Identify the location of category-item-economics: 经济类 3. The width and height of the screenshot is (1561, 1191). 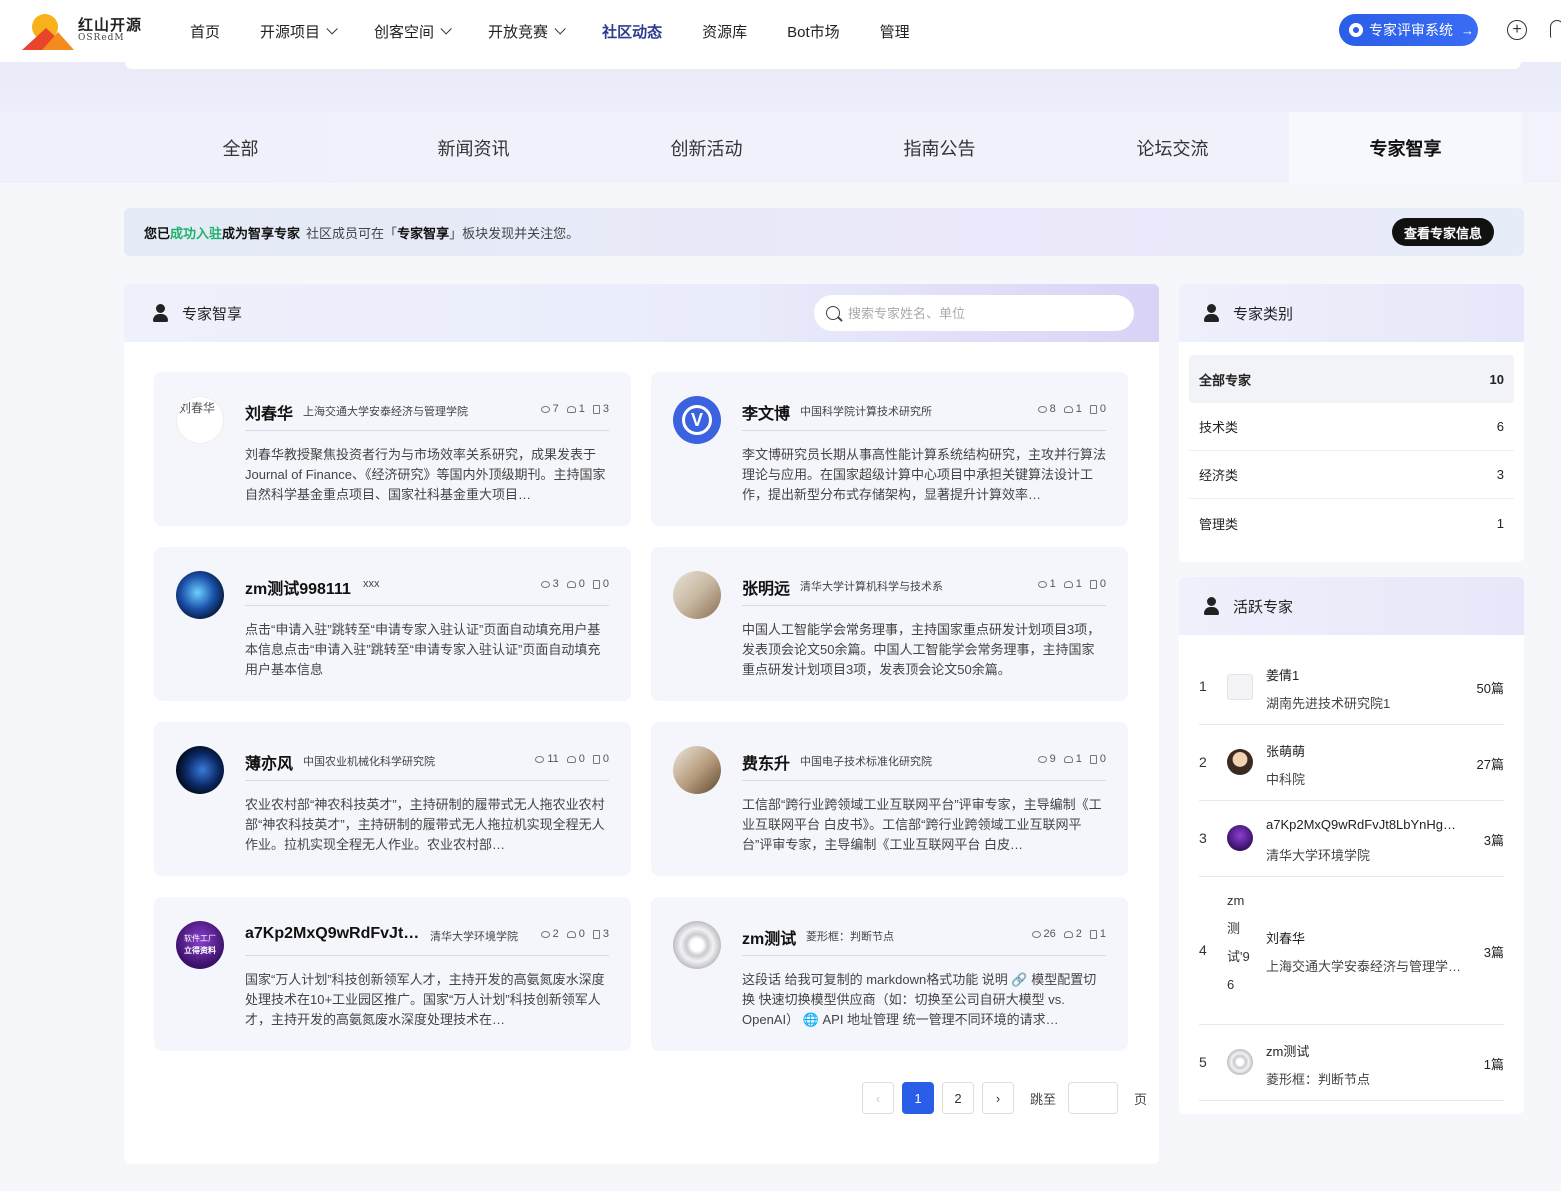
(1351, 475).